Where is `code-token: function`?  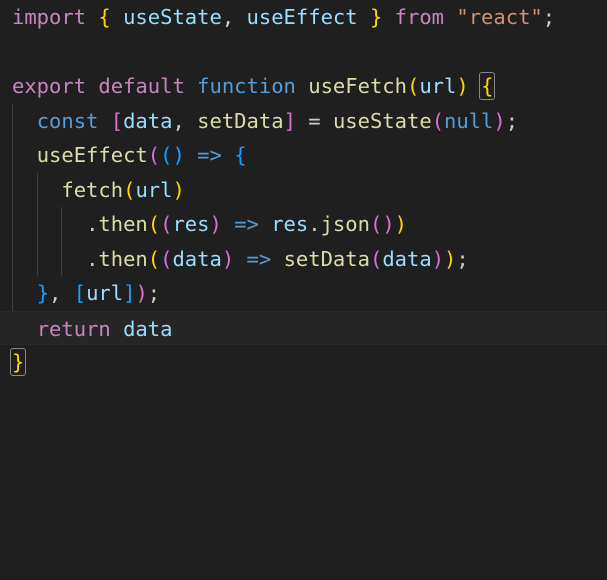 code-token: function is located at coordinates (246, 86).